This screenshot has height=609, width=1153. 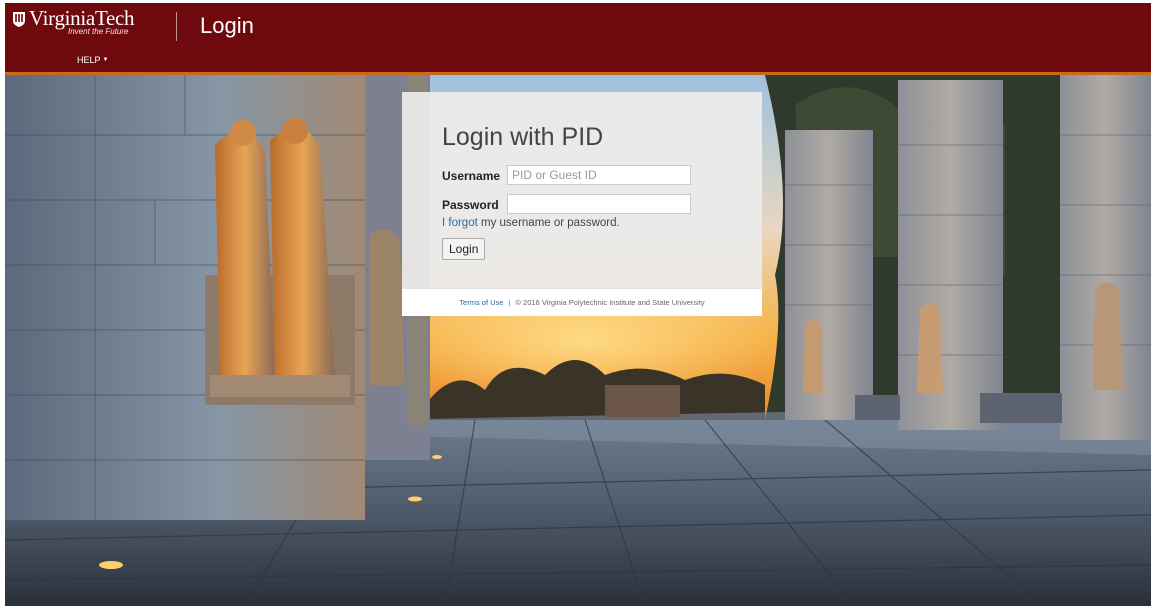 I want to click on help-menu-label: HELP, so click(x=89, y=60).